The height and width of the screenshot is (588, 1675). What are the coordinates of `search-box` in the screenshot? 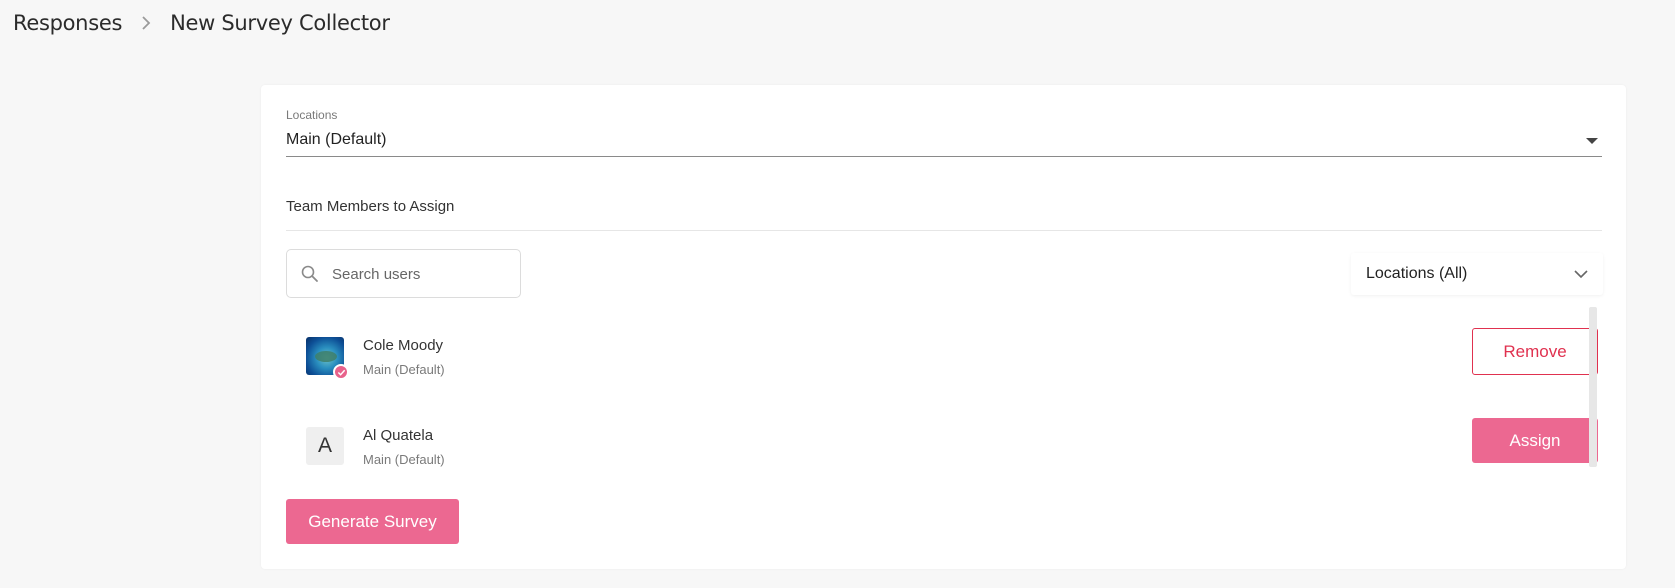 It's located at (403, 273).